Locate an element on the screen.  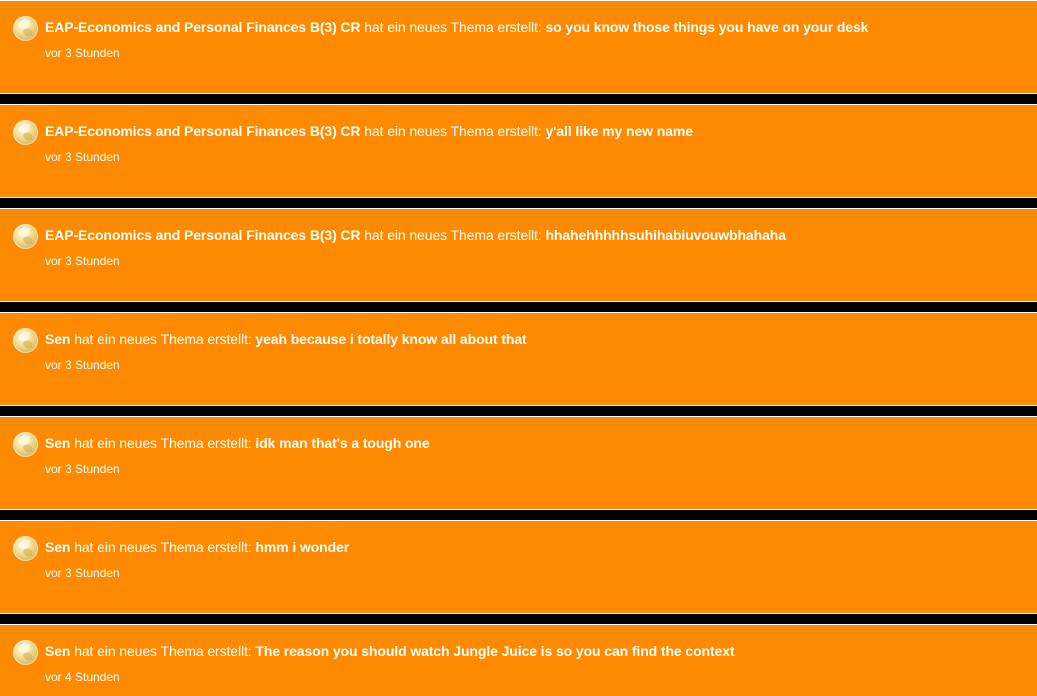
timestamp: vor 4 Stunden is located at coordinates (82, 677).